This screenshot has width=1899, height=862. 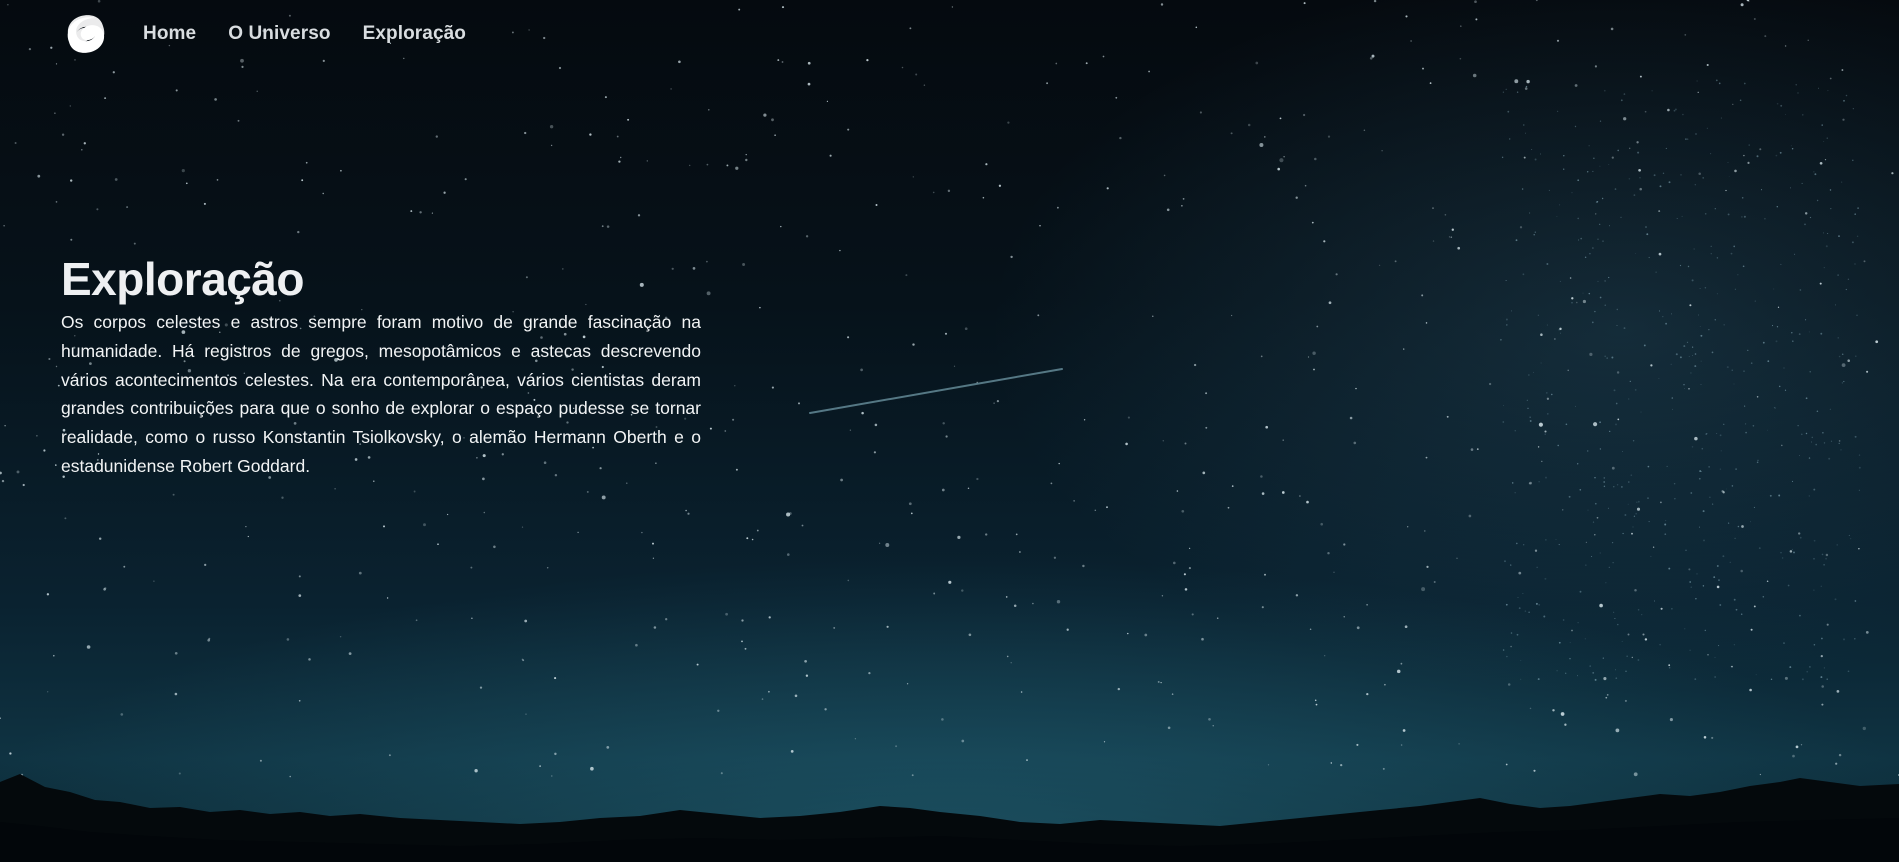 What do you see at coordinates (949, 818) in the screenshot?
I see `mountain-silhouette` at bounding box center [949, 818].